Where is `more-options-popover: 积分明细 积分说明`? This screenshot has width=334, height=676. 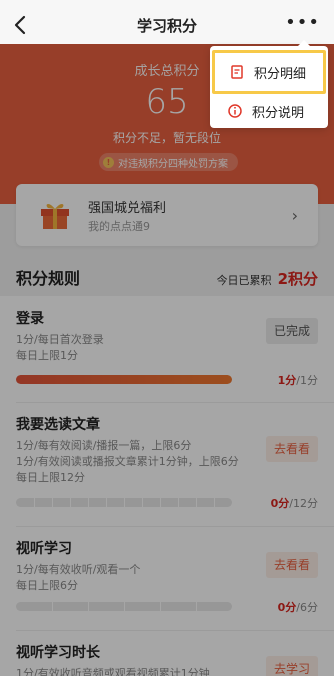
more-options-popover: 积分明细 积分说明 is located at coordinates (269, 85).